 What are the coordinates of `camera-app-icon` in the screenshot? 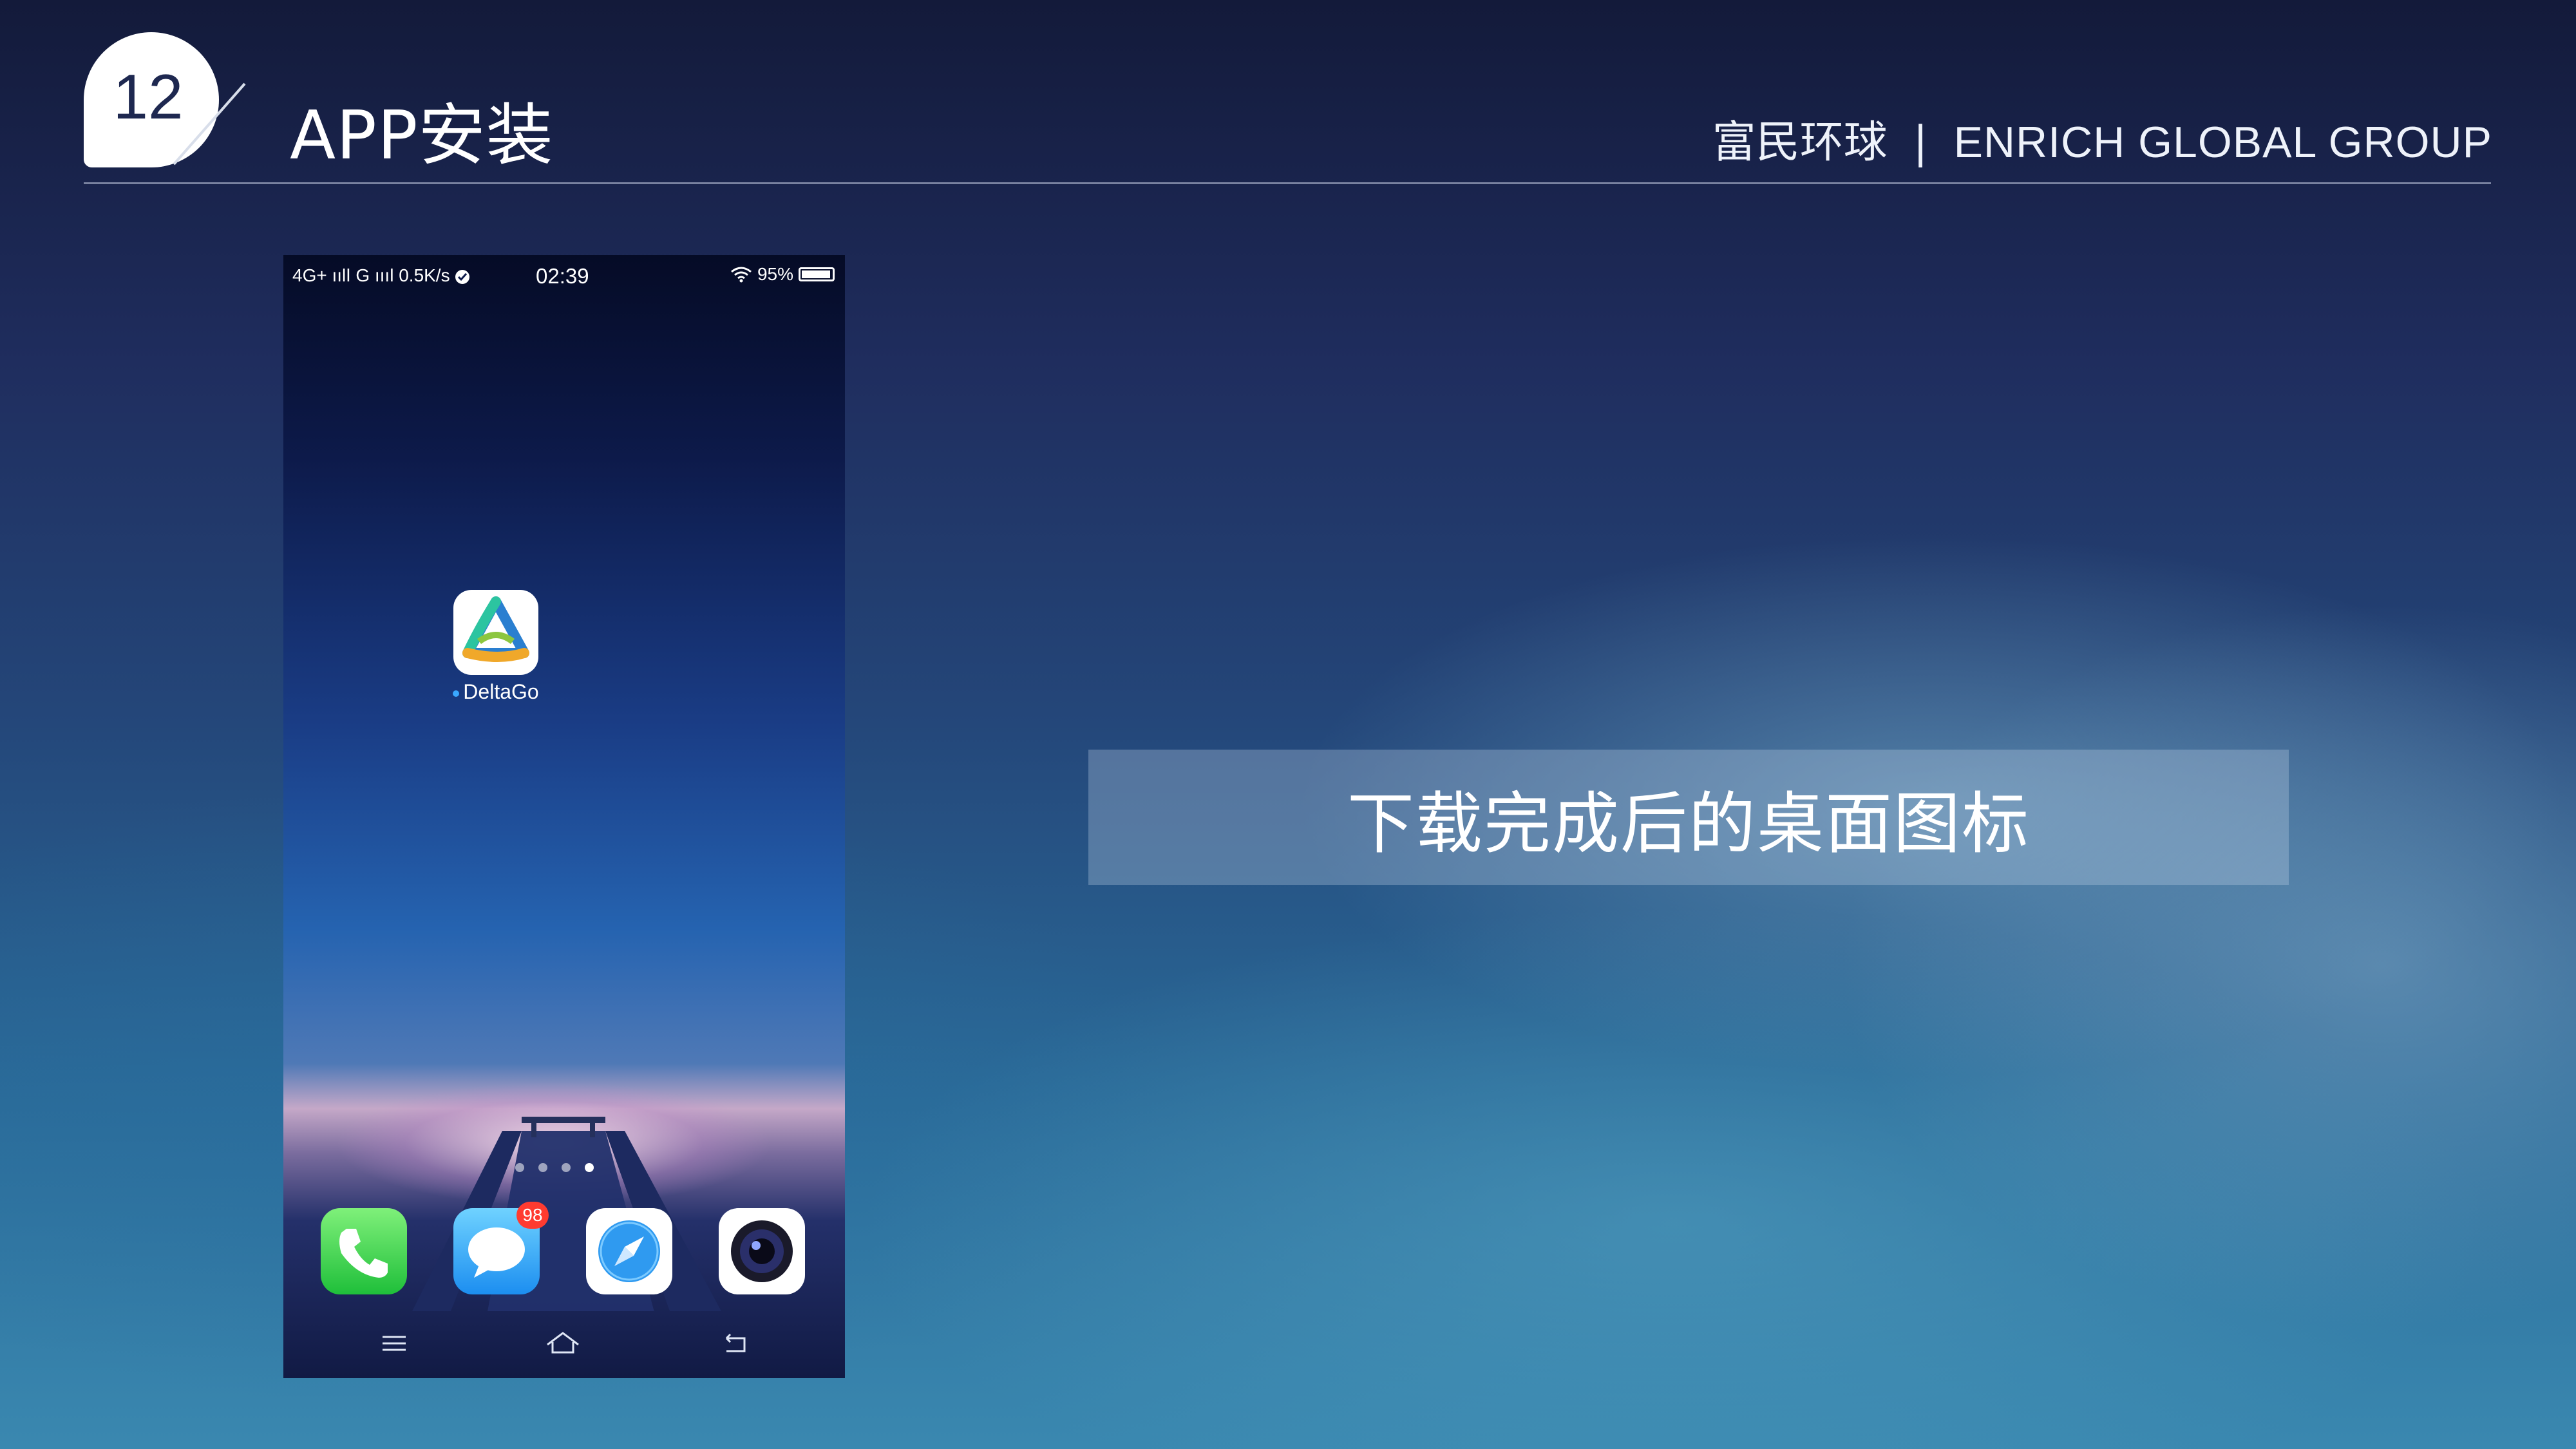 It's located at (762, 1251).